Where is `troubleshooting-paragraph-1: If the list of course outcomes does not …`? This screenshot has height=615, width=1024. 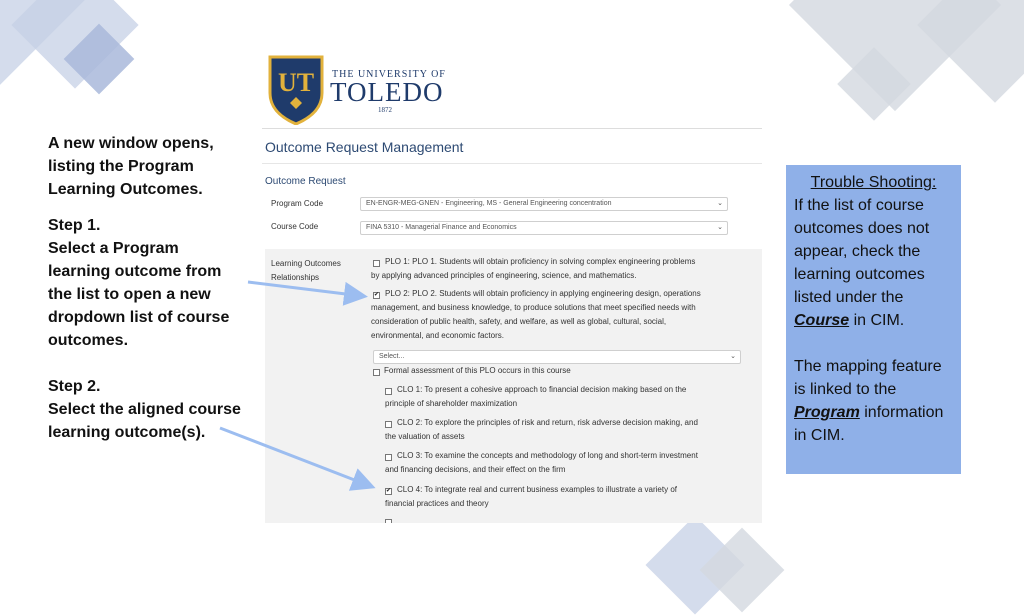 troubleshooting-paragraph-1: If the list of course outcomes does not … is located at coordinates (873, 263).